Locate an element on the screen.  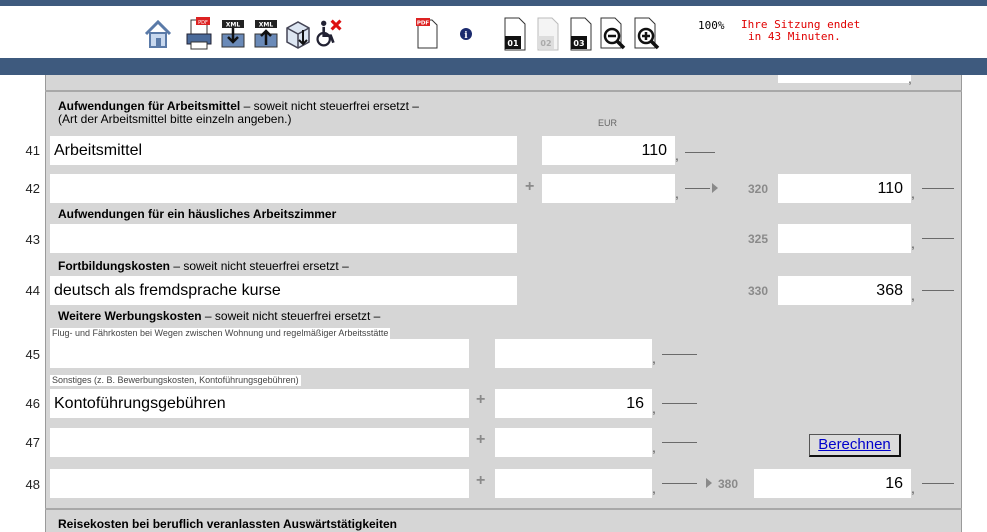
xml-export-badge: XML is located at coordinates (233, 25).